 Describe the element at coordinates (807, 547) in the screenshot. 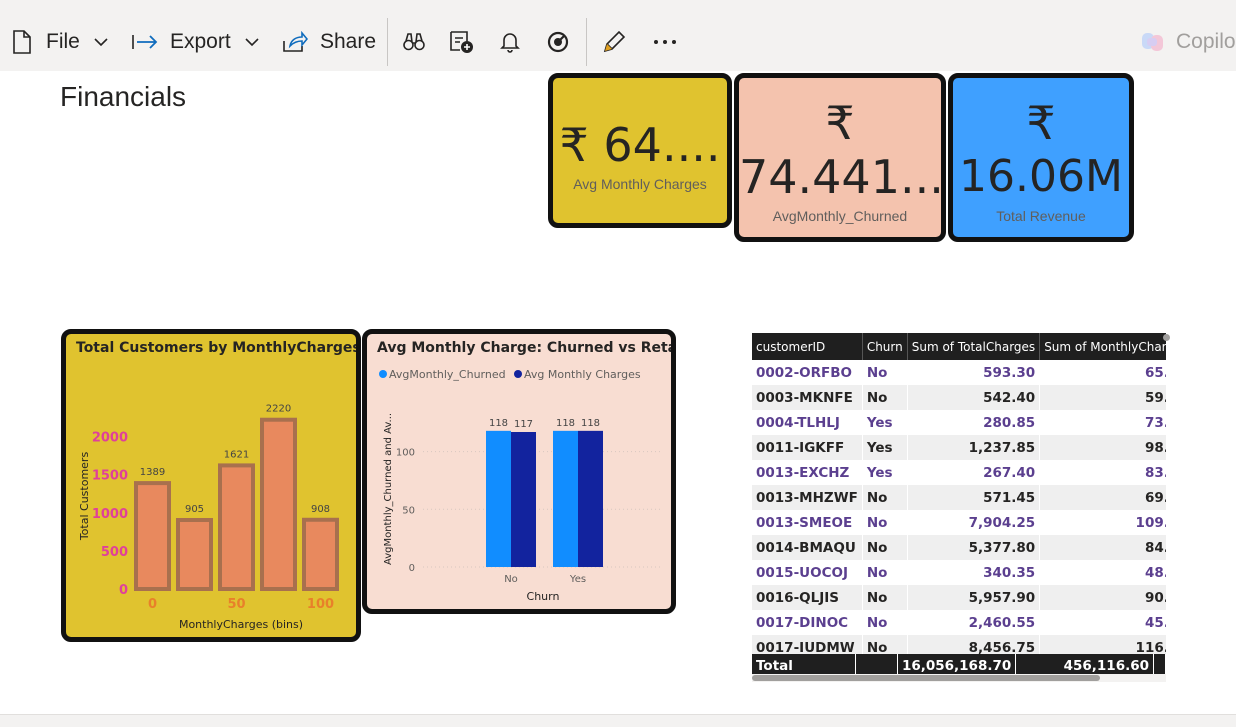

I see `table-cell: 0014-BMAQU` at that location.